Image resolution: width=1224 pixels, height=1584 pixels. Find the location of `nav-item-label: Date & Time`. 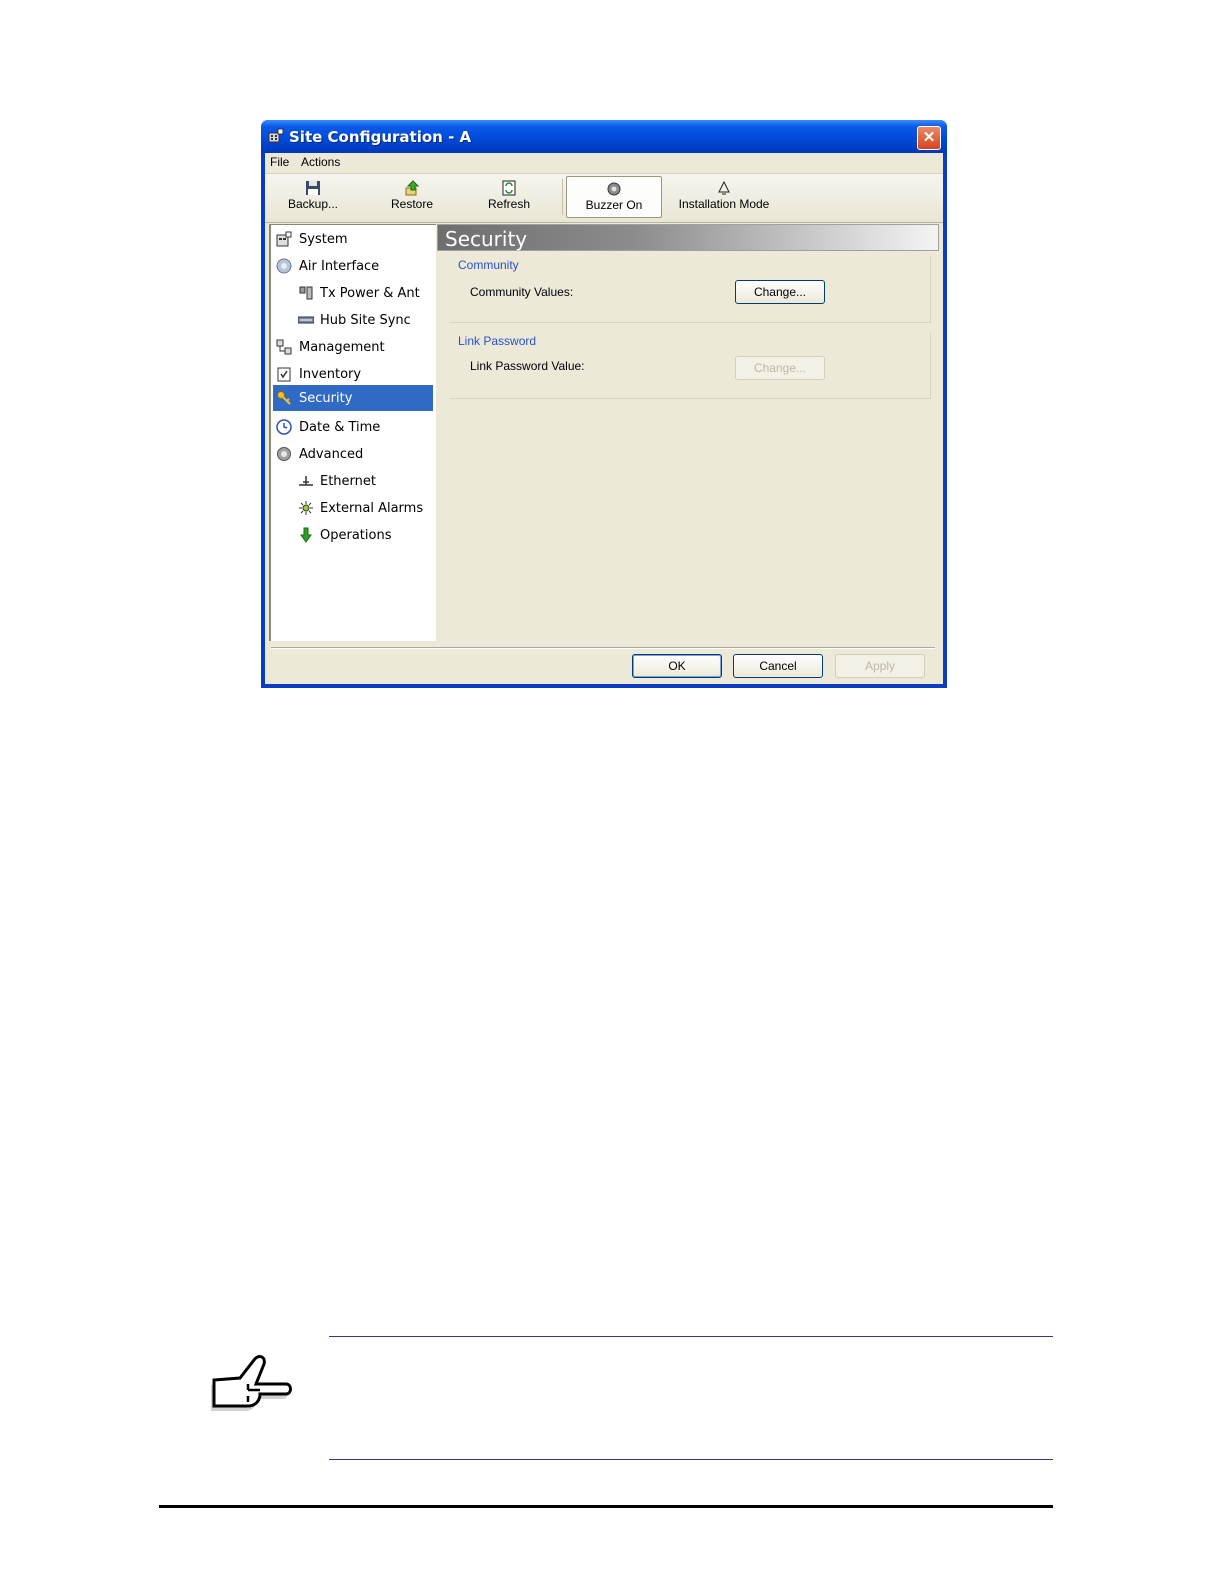

nav-item-label: Date & Time is located at coordinates (340, 427).